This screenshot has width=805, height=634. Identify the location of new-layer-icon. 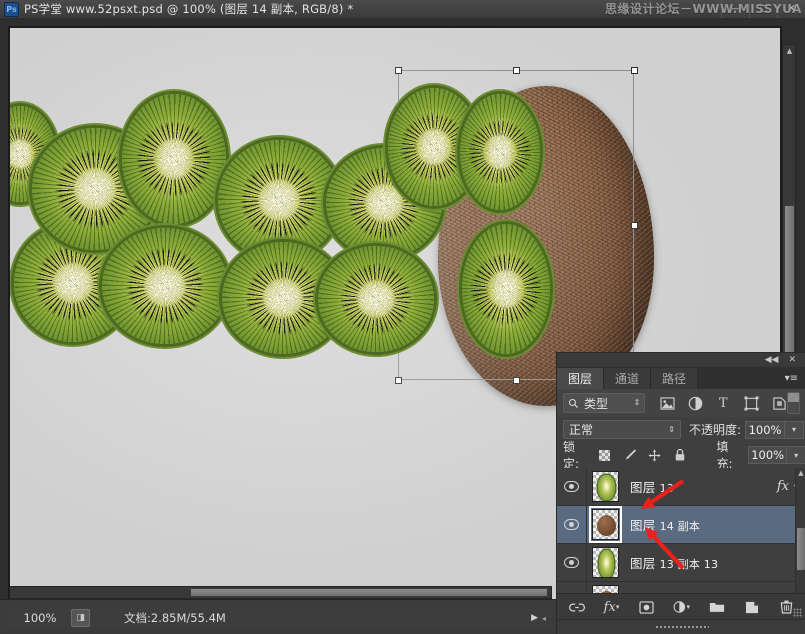
(751, 607).